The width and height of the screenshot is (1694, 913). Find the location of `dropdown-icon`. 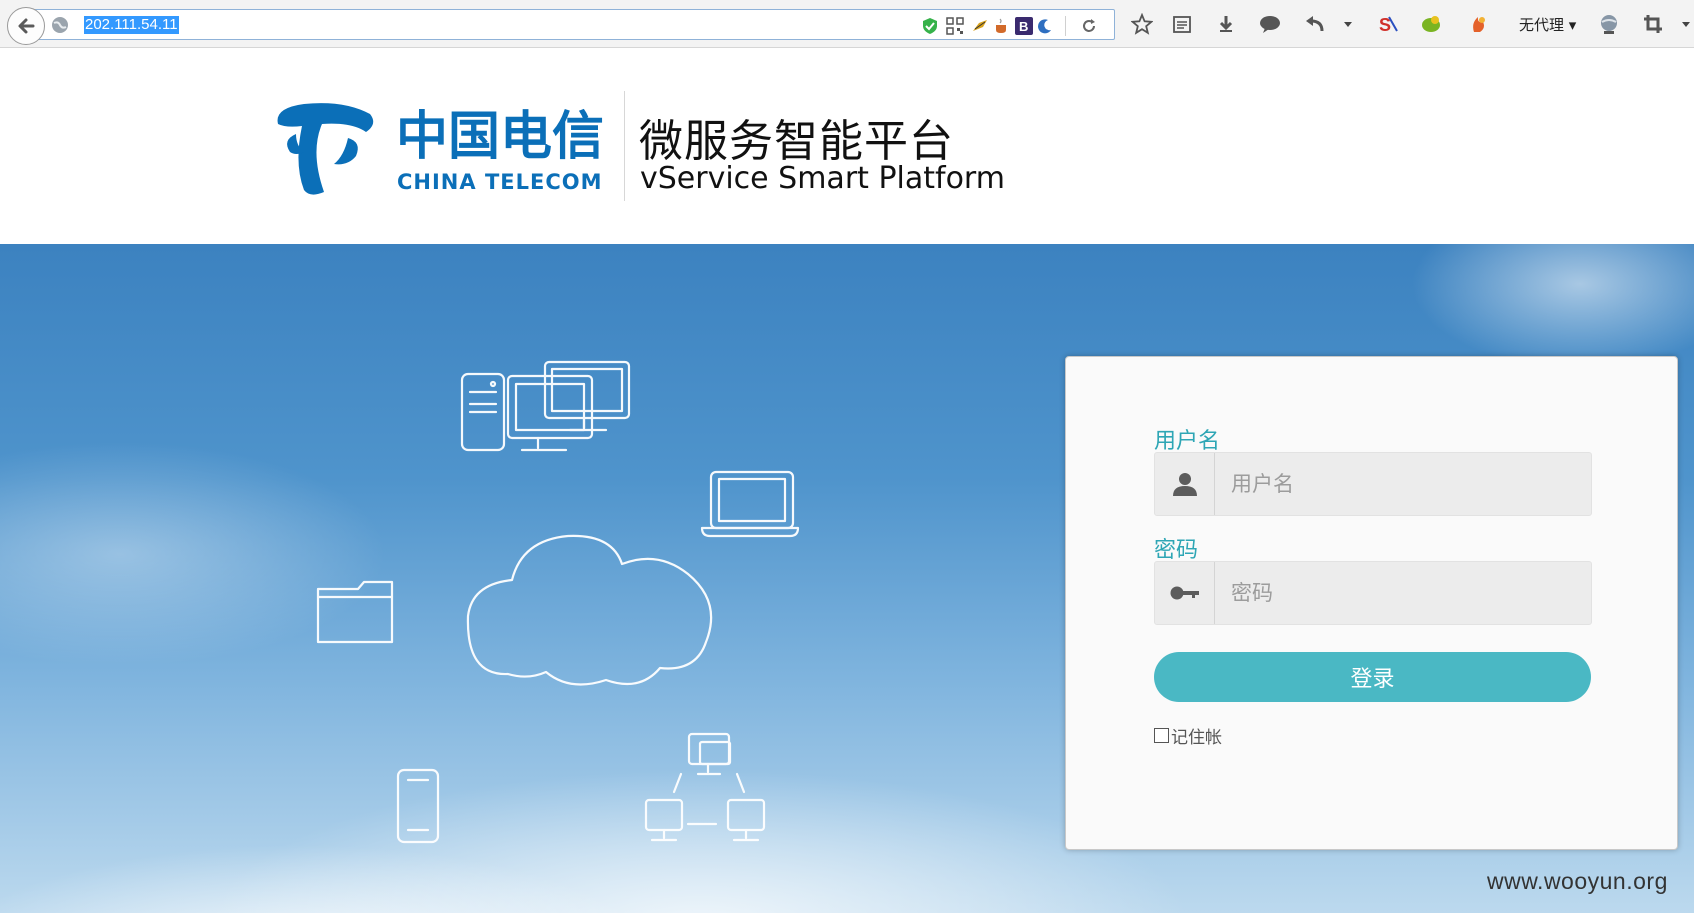

dropdown-icon is located at coordinates (1348, 24).